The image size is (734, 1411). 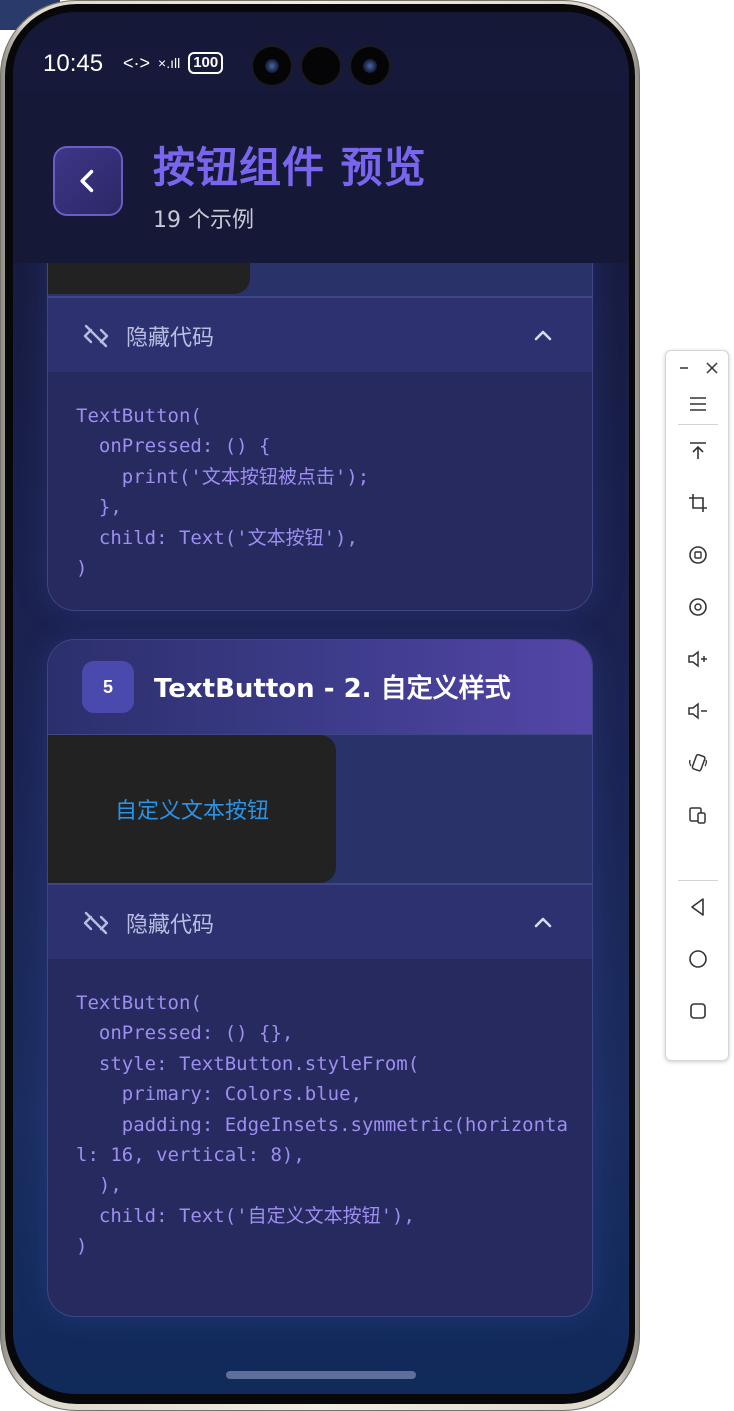 I want to click on back-button, so click(x=88, y=181).